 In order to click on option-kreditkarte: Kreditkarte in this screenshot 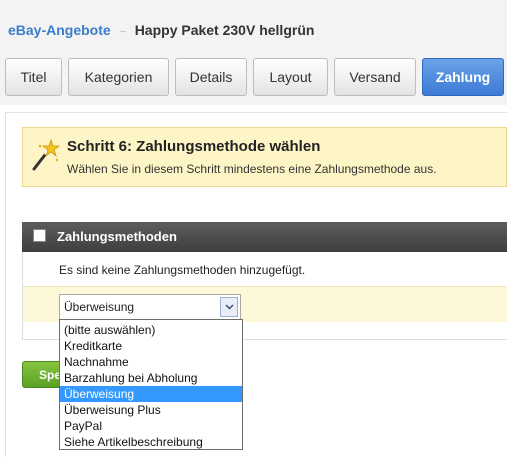, I will do `click(151, 346)`.